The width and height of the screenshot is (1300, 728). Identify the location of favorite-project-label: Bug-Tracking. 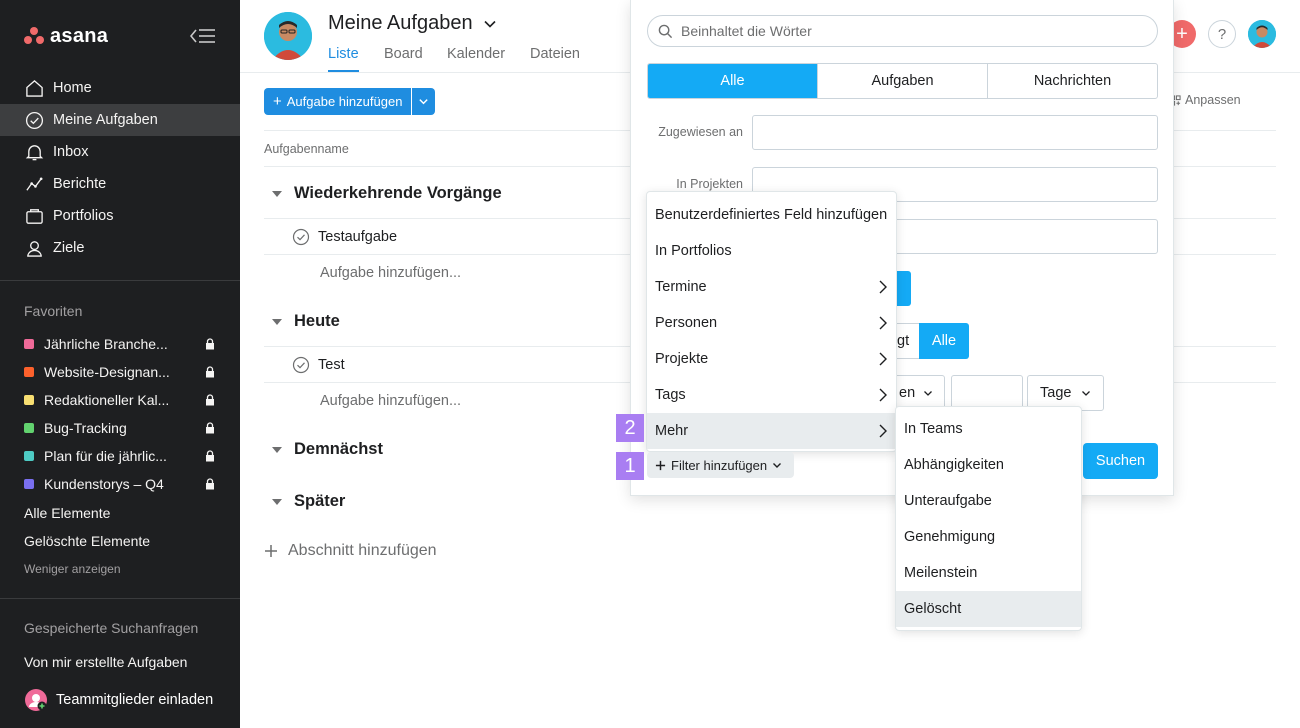
(85, 428).